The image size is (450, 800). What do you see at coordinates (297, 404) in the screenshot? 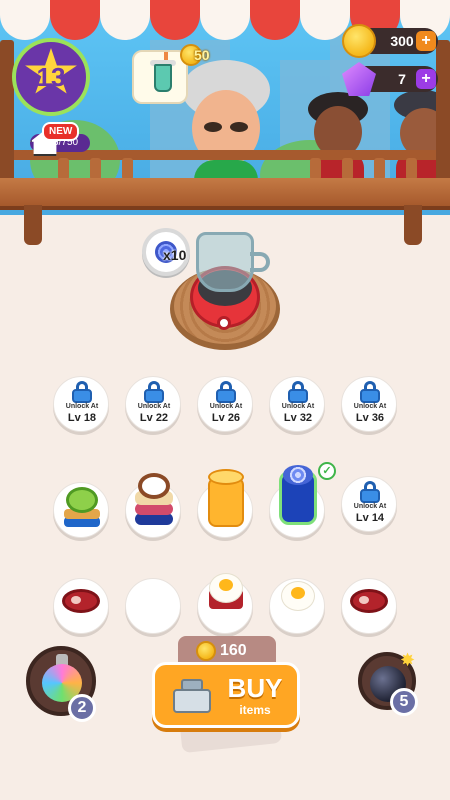
I see `locked-slot: Unlock At Lv 32` at bounding box center [297, 404].